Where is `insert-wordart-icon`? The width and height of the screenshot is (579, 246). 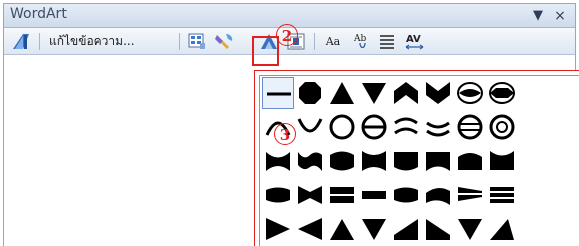
insert-wordart-icon is located at coordinates (21, 41).